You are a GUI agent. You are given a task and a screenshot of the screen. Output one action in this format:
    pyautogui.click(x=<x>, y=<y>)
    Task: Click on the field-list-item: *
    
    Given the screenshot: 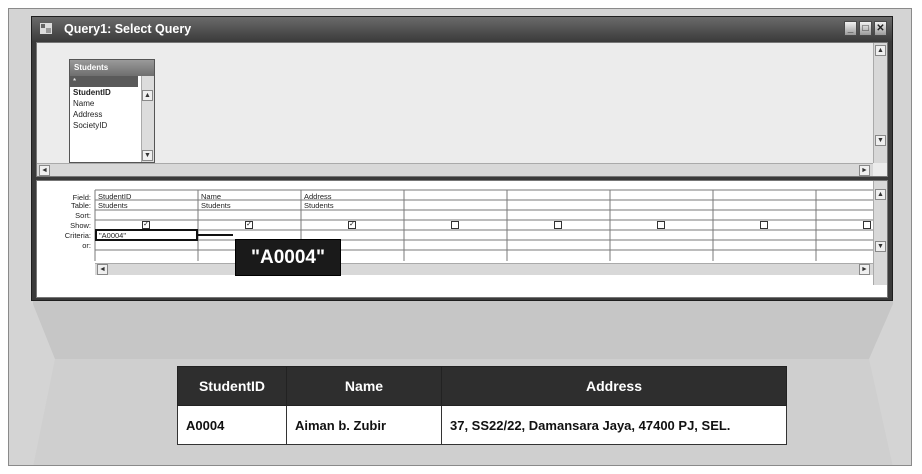 What is the action you would take?
    pyautogui.click(x=104, y=81)
    